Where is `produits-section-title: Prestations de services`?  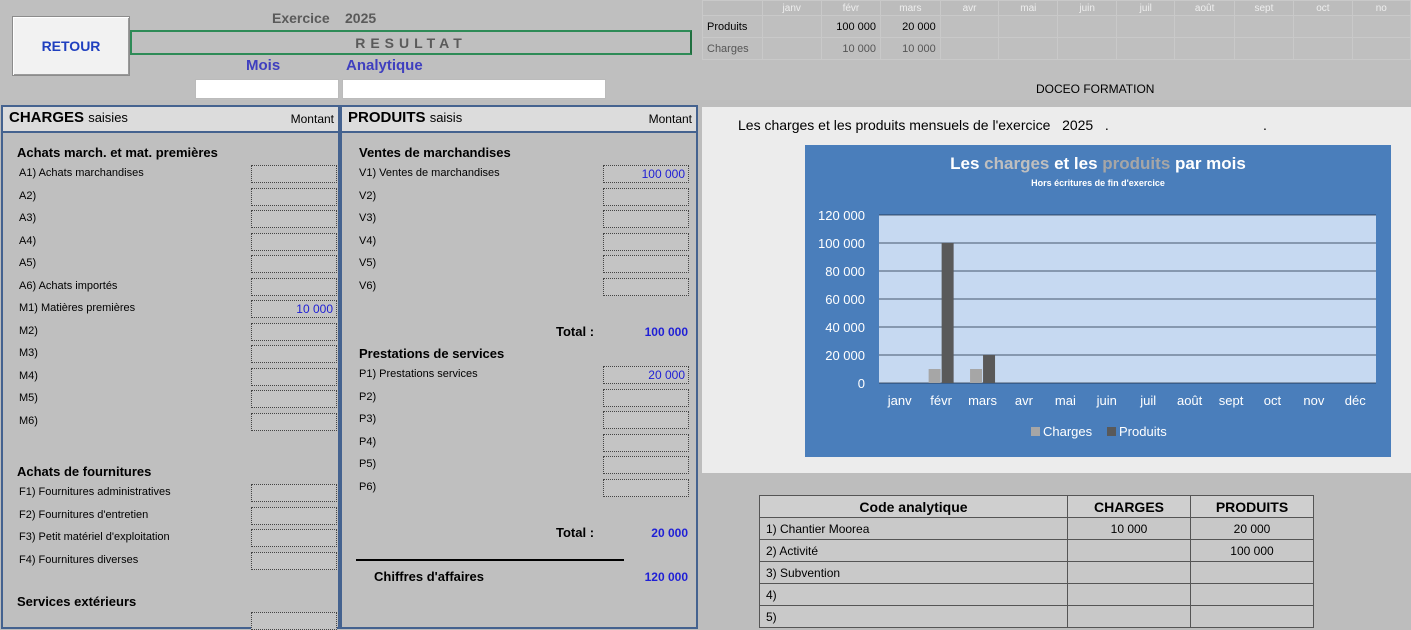
produits-section-title: Prestations de services is located at coordinates (432, 353).